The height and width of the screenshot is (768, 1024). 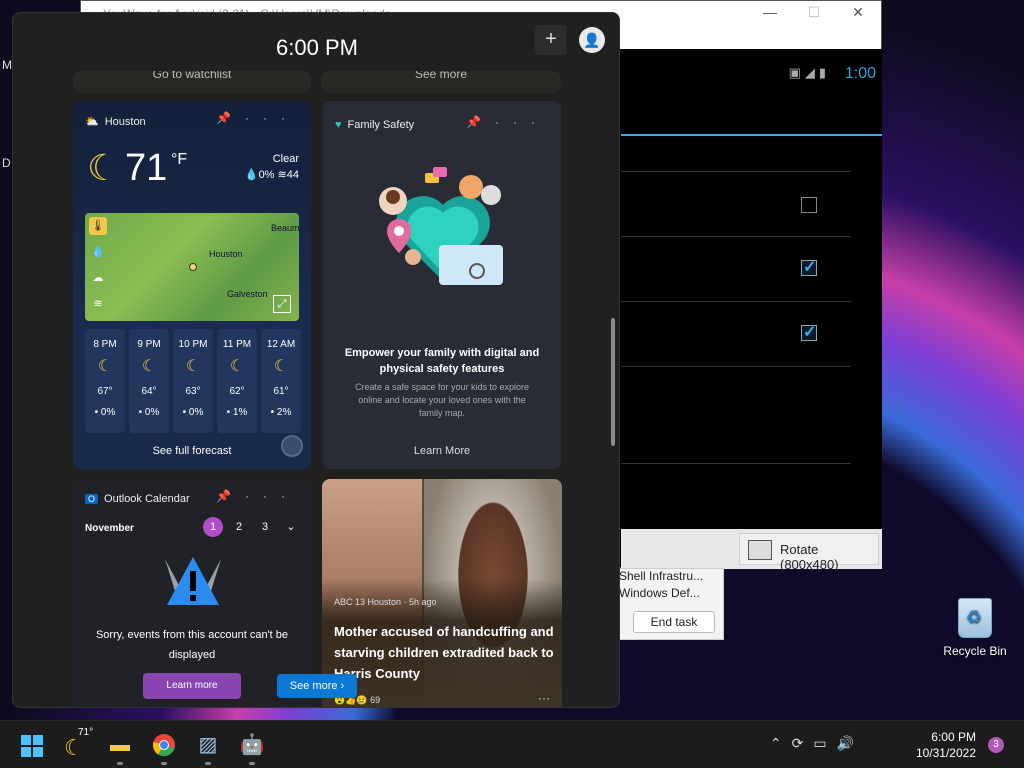 I want to click on start-button, so click(x=32, y=745).